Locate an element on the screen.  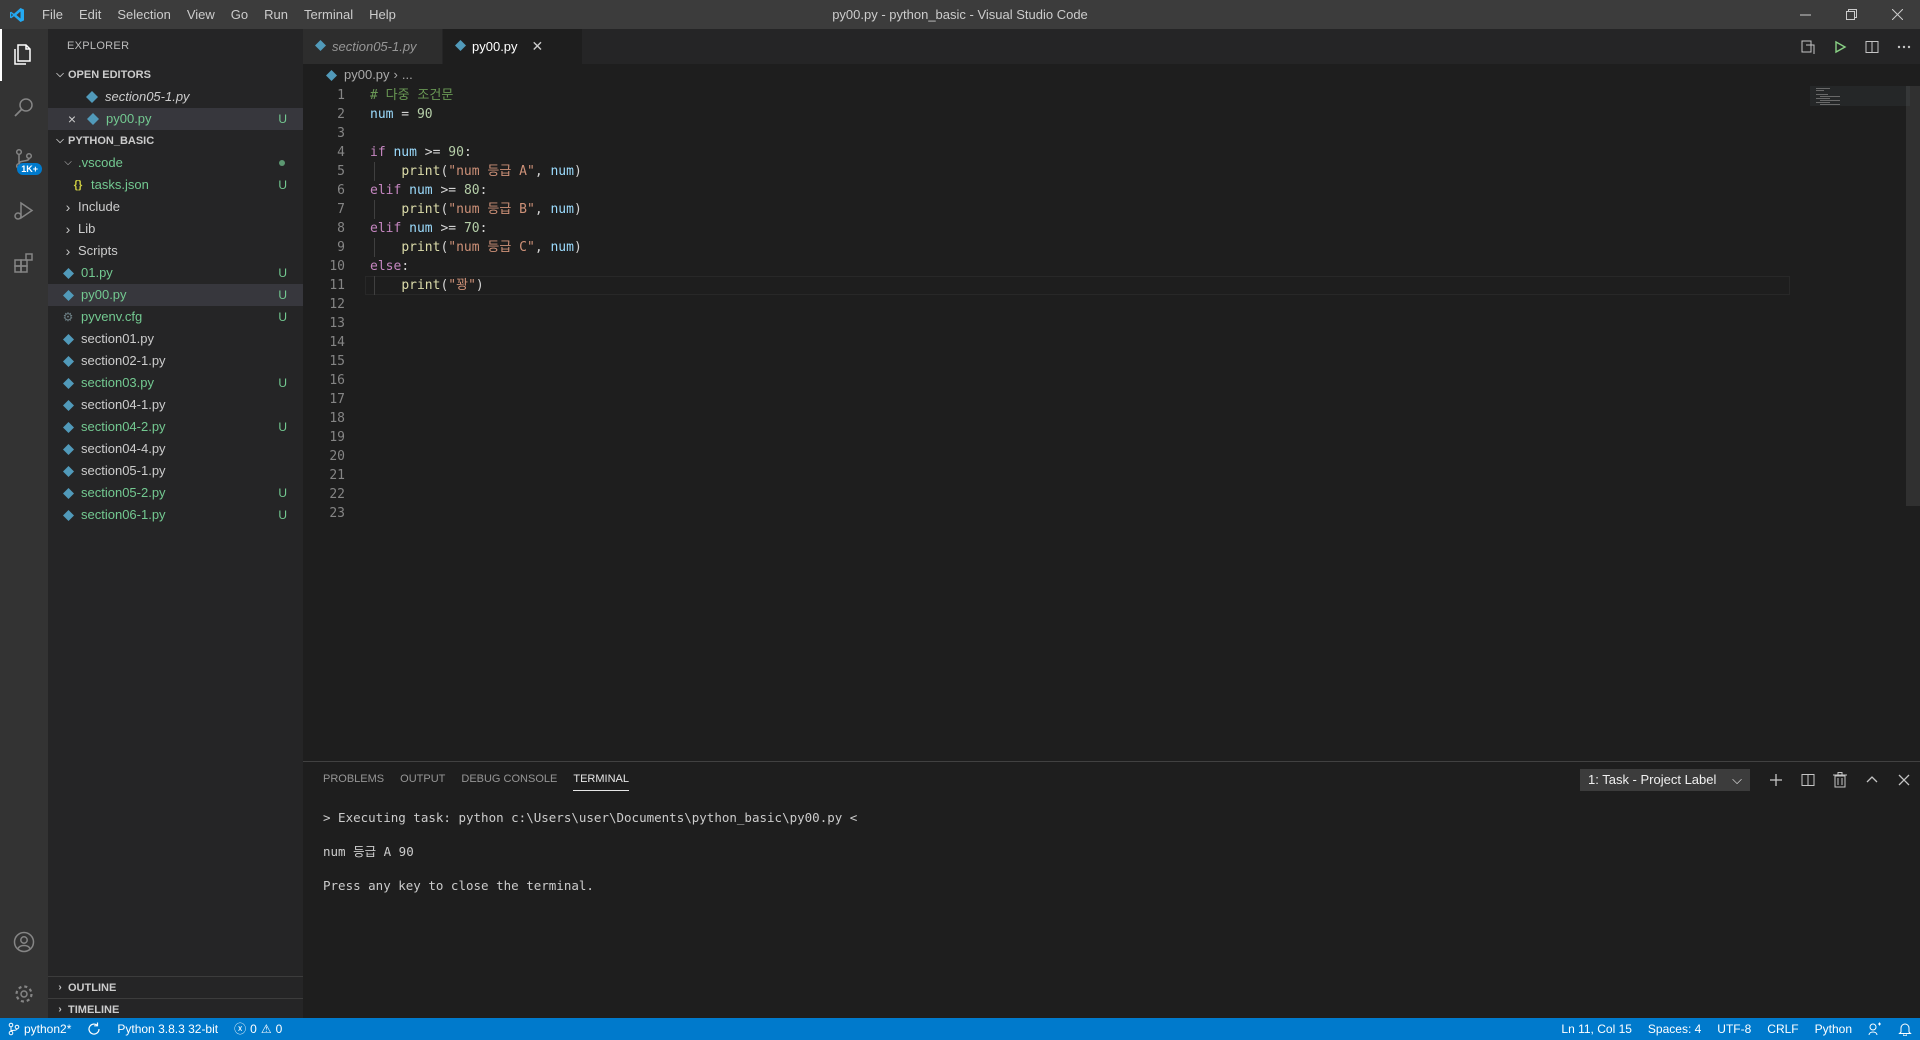
menu-bar: File Edit Selection View Go Run Terminal Help is located at coordinates (219, 14).